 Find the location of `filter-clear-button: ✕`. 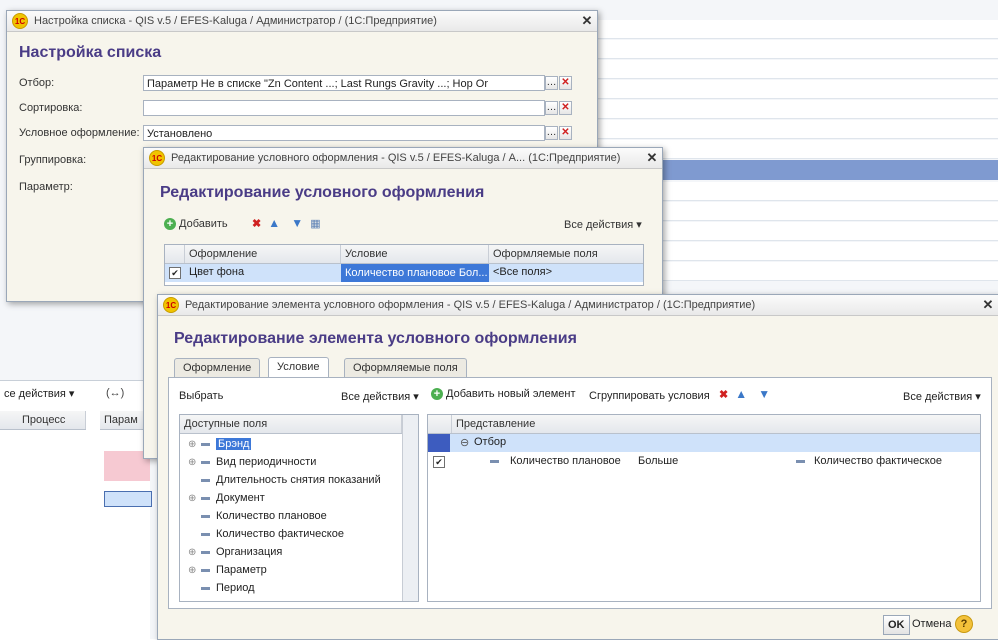

filter-clear-button: ✕ is located at coordinates (565, 83).